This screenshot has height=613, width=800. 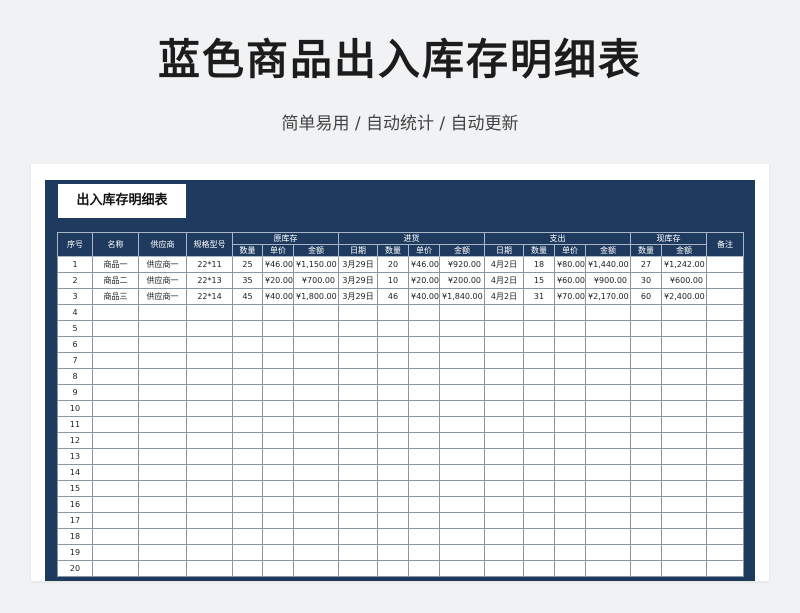 I want to click on cell-out-price: ¥70.00, so click(x=570, y=296).